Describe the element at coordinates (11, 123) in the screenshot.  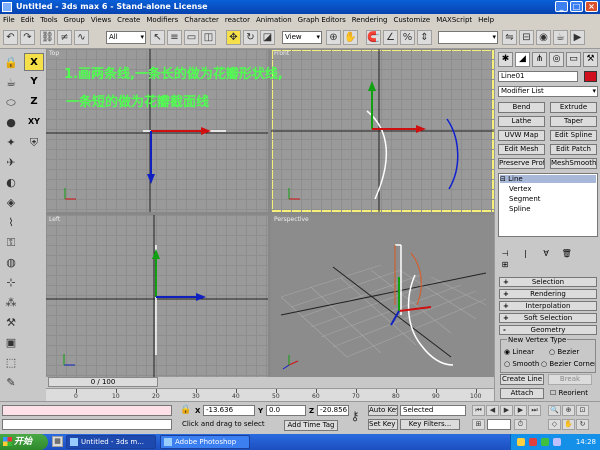
I see `sphere-icon: ●` at that location.